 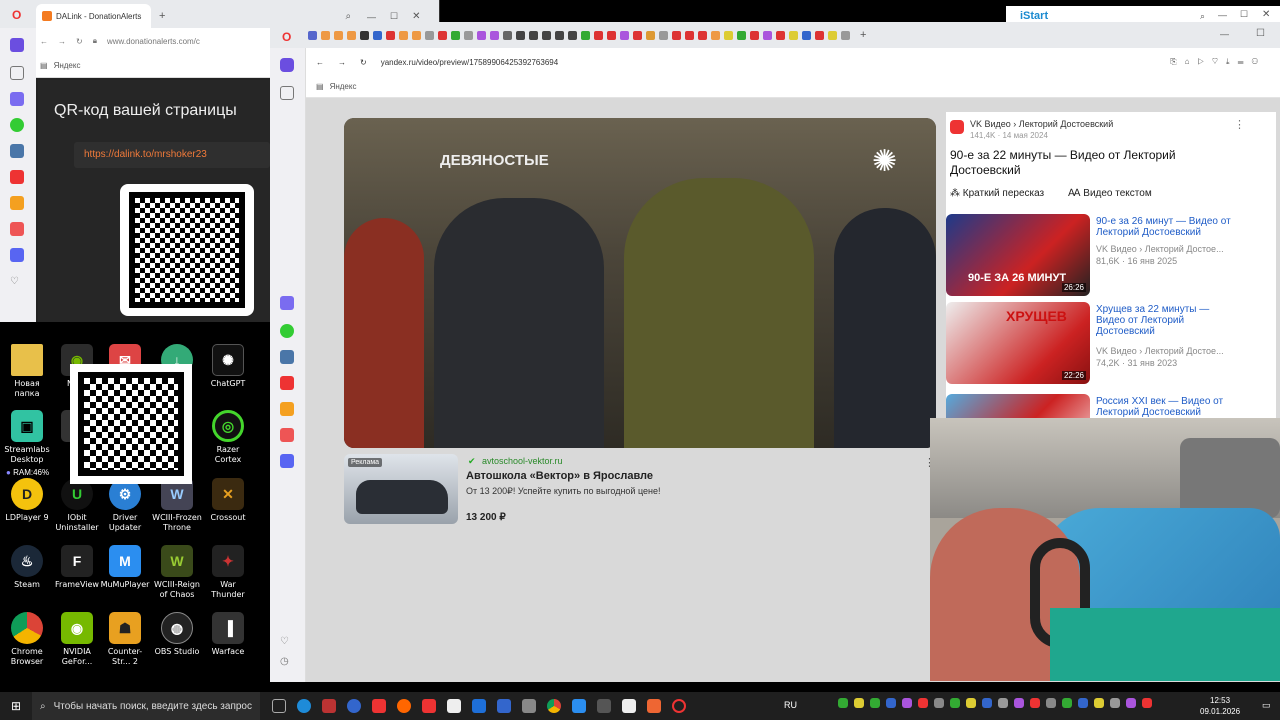 I want to click on desktop-icon-iobit: U IObit Uninstaller, so click(x=77, y=505).